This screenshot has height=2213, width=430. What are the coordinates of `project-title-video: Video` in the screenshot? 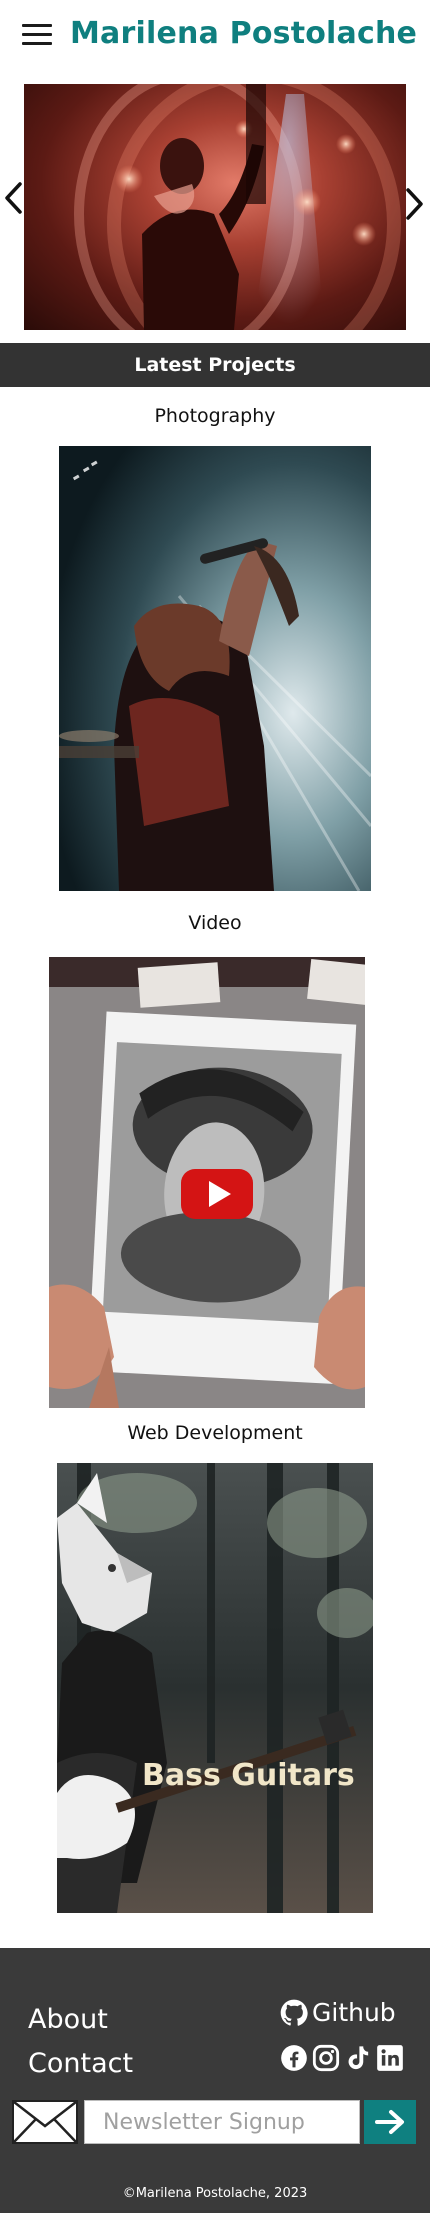 It's located at (215, 923).